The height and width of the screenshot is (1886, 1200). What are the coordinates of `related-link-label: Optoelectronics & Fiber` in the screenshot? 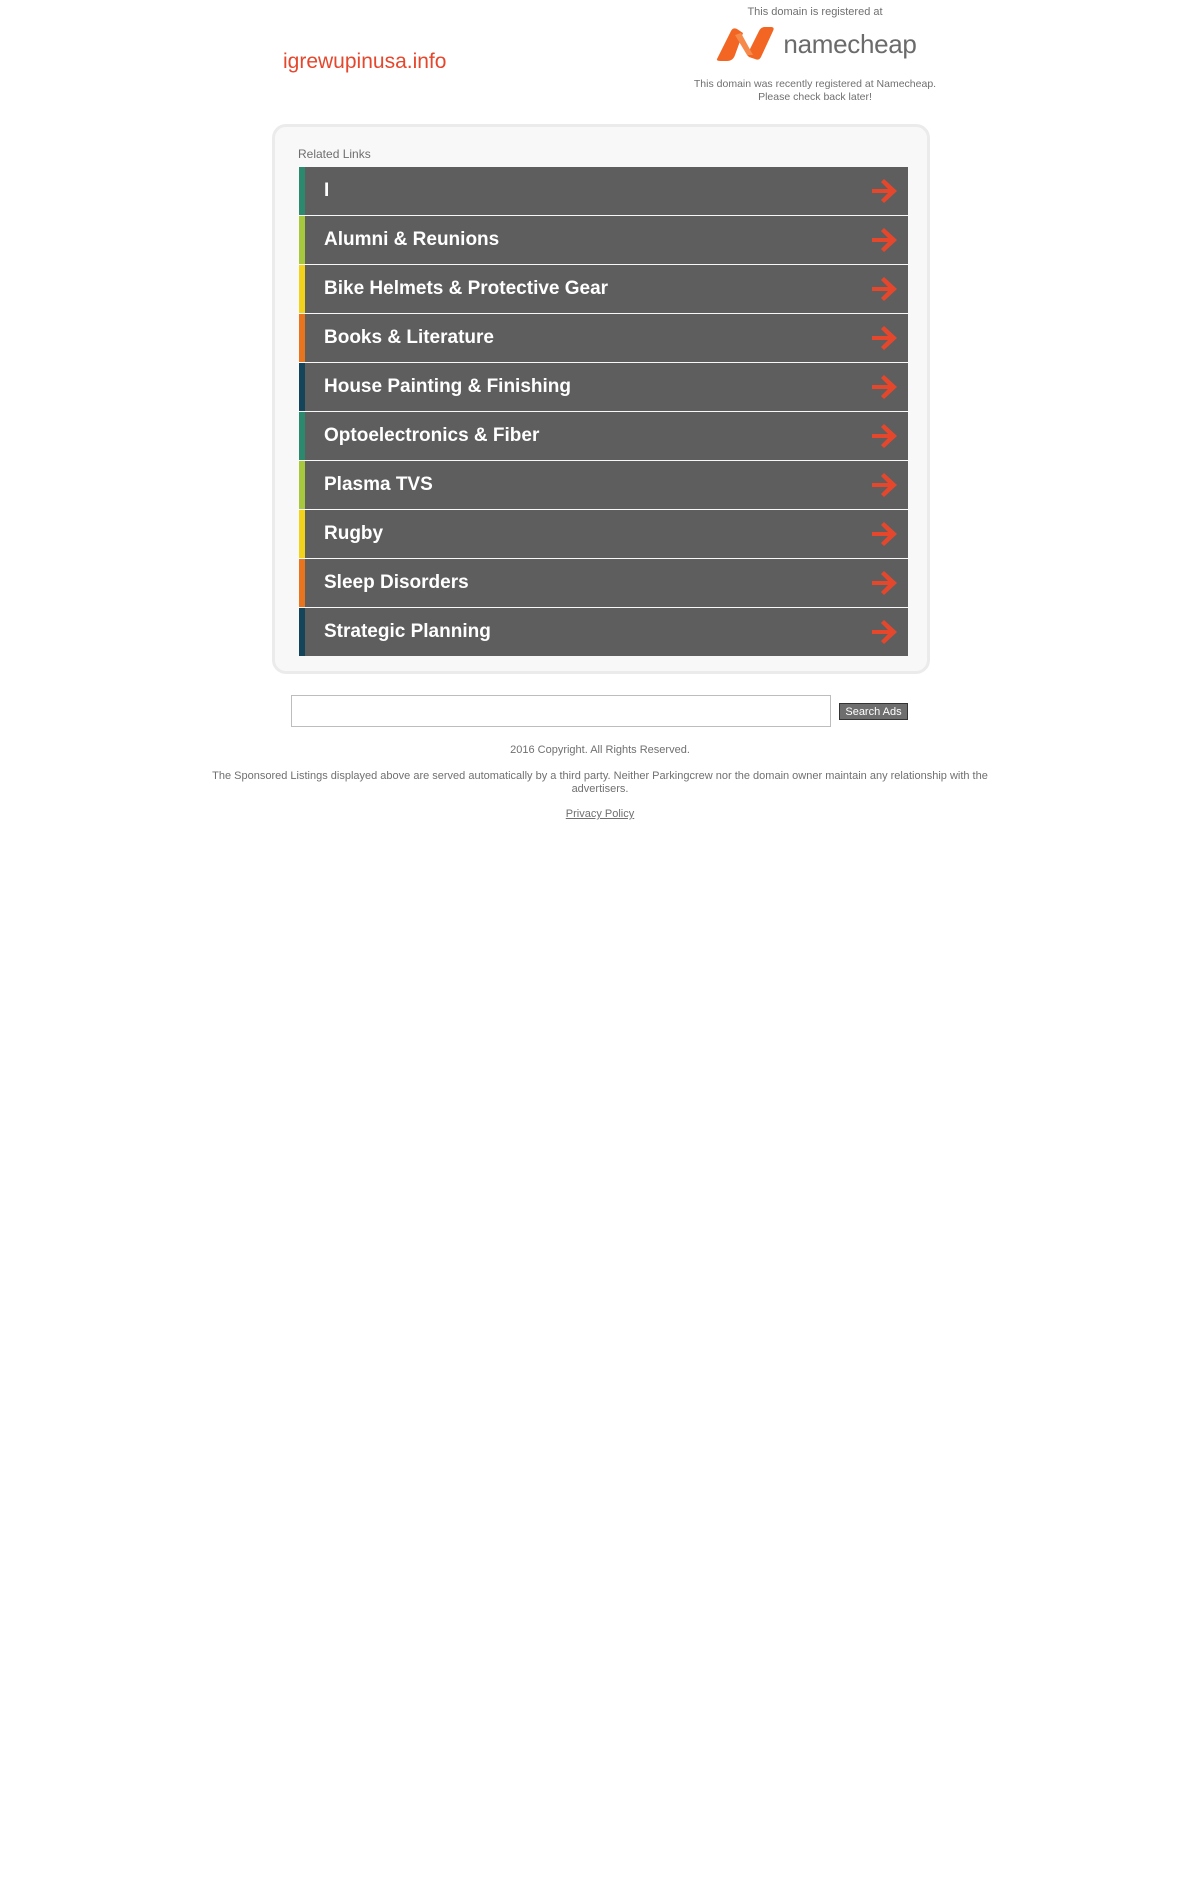 It's located at (432, 435).